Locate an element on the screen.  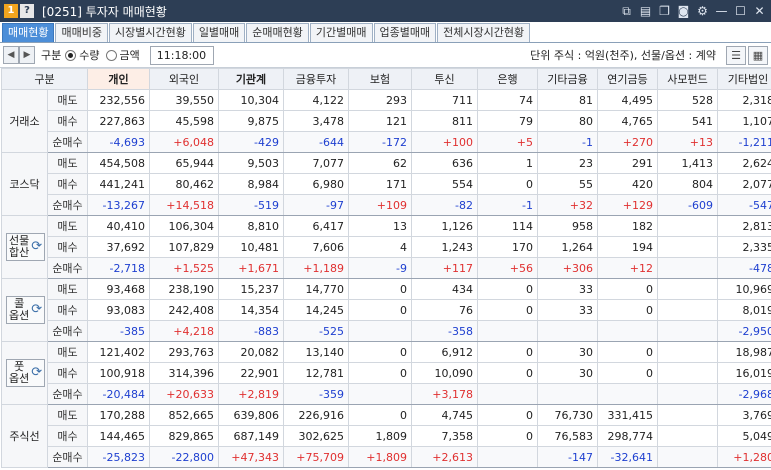
table-row: 순매수 -385 +4,218 -883 -525 -358 -2,950 is located at coordinates (386, 331).